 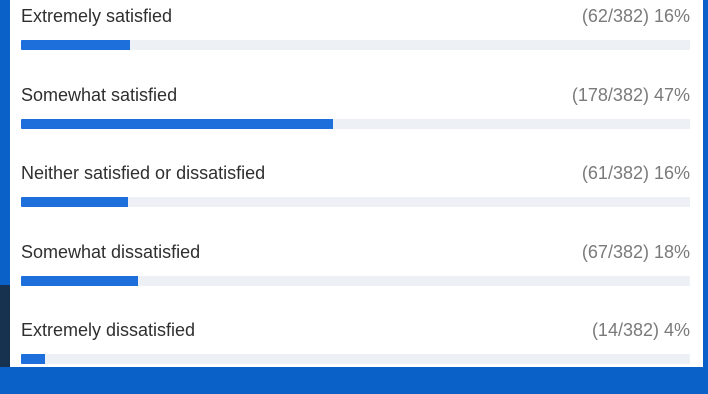 What do you see at coordinates (635, 173) in the screenshot?
I see `result-stats: (61/382) 16%` at bounding box center [635, 173].